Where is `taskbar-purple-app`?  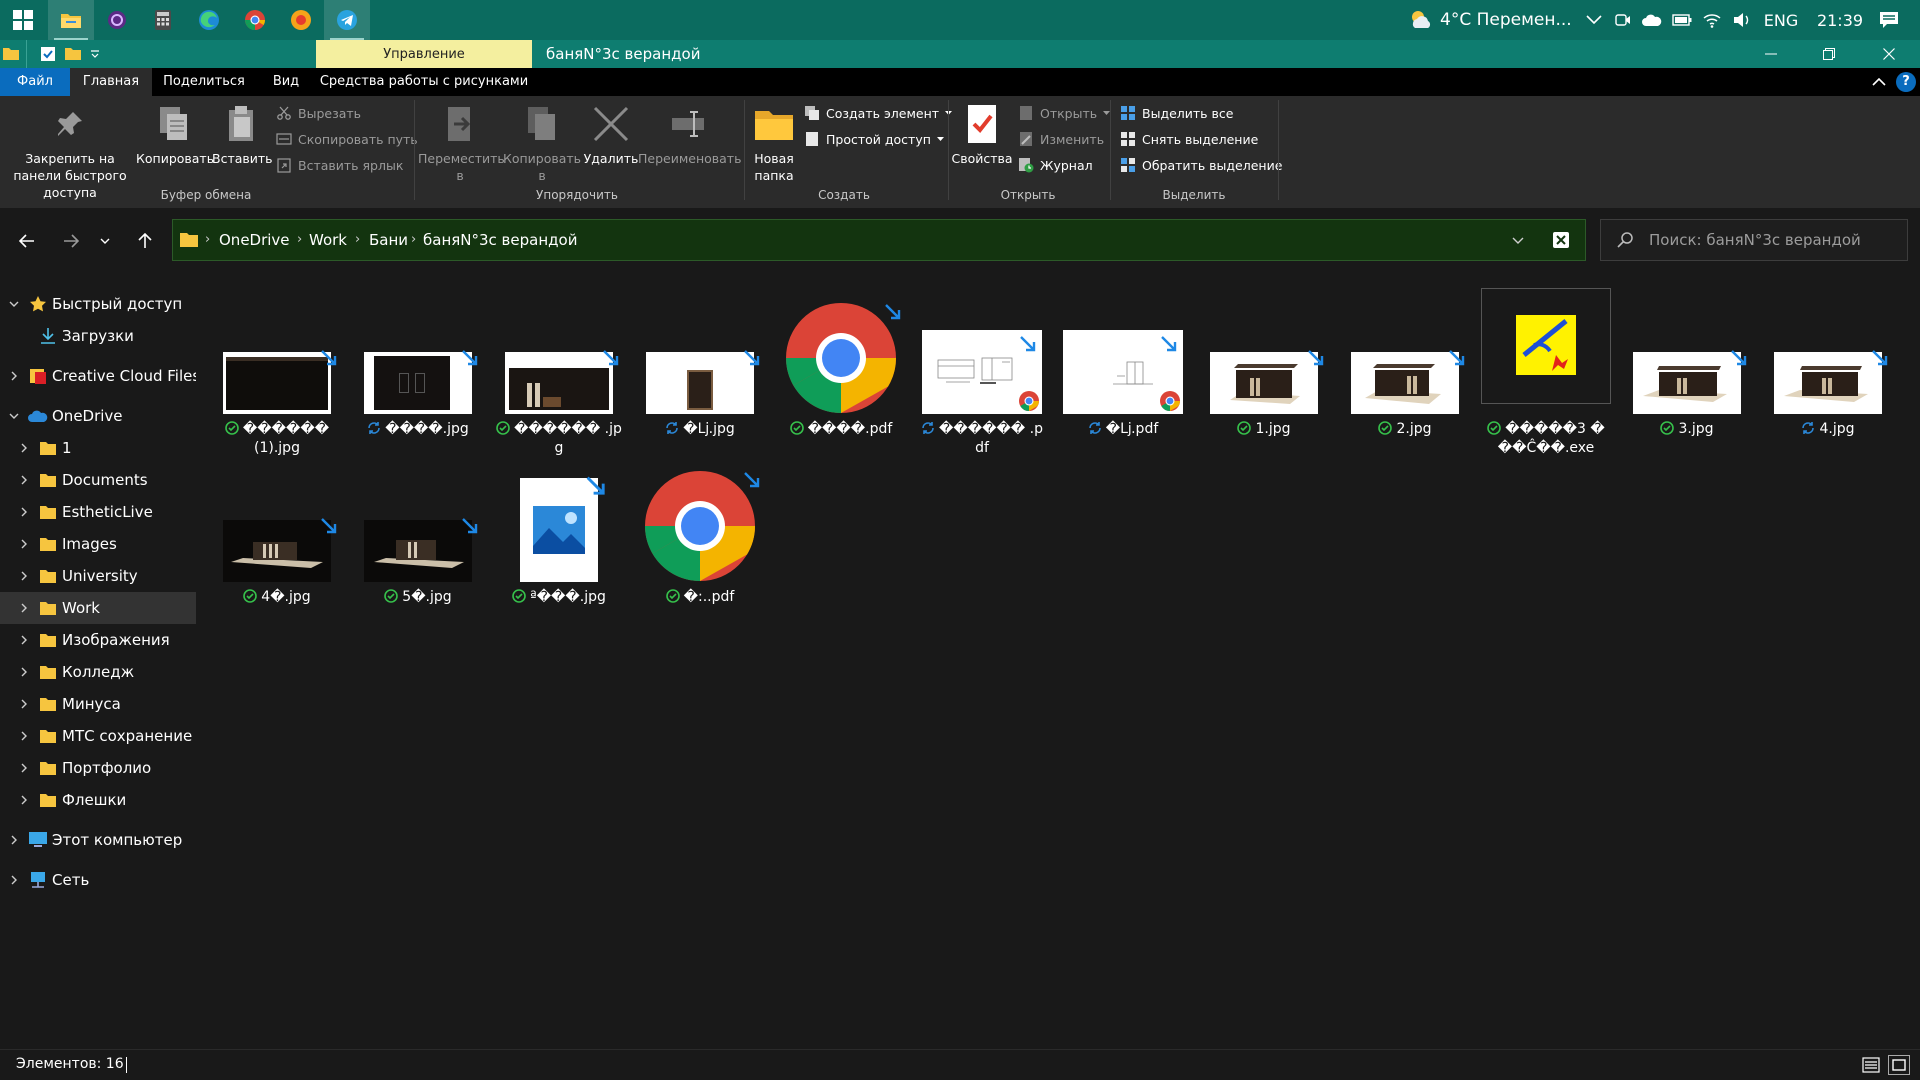
taskbar-purple-app is located at coordinates (117, 20).